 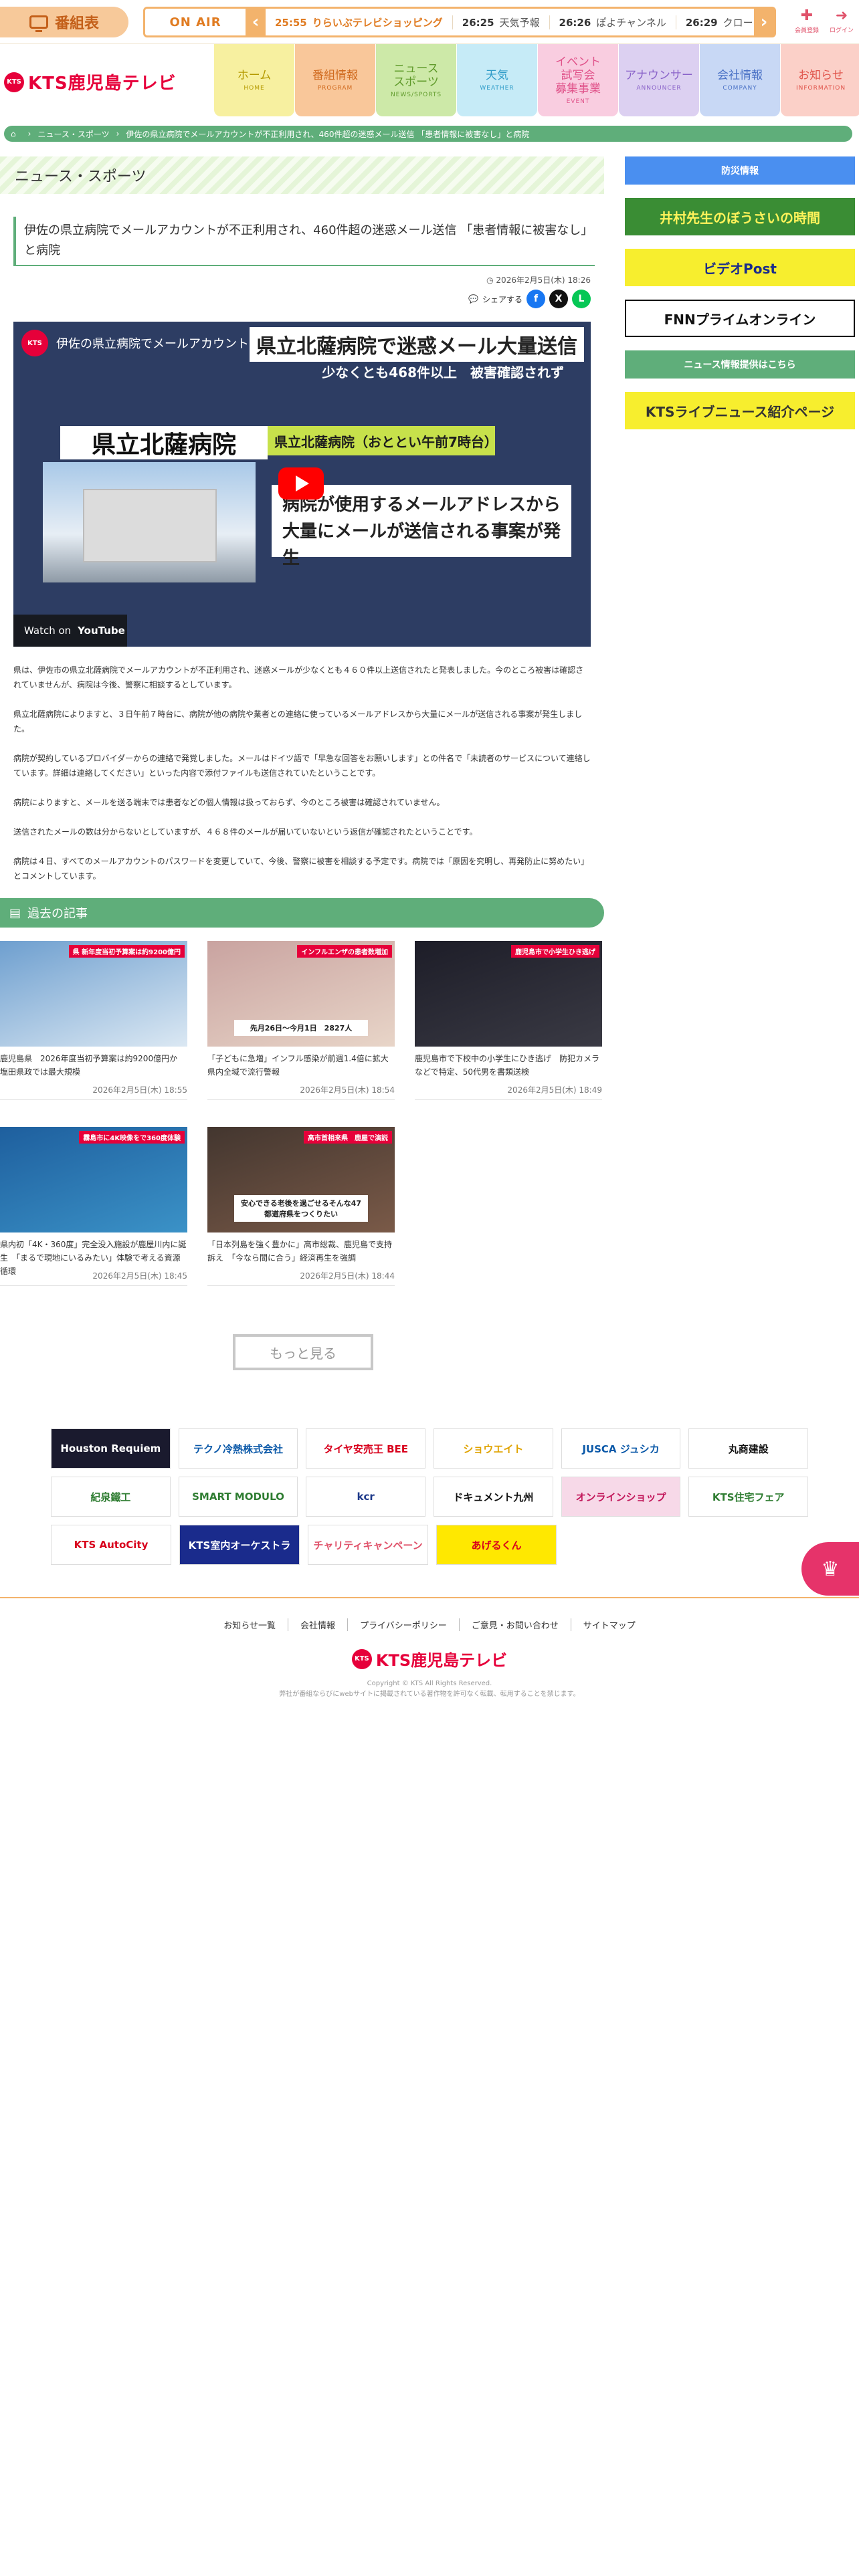 I want to click on nav-item-information: お知らせ INFORMATION, so click(x=820, y=80).